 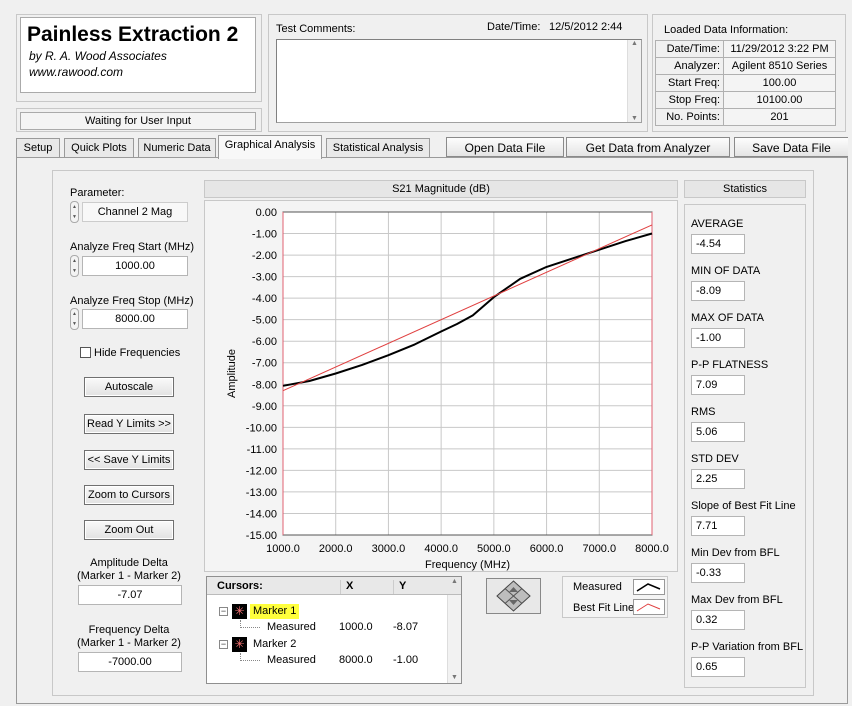 What do you see at coordinates (718, 667) in the screenshot?
I see `stat-value: 0.65` at bounding box center [718, 667].